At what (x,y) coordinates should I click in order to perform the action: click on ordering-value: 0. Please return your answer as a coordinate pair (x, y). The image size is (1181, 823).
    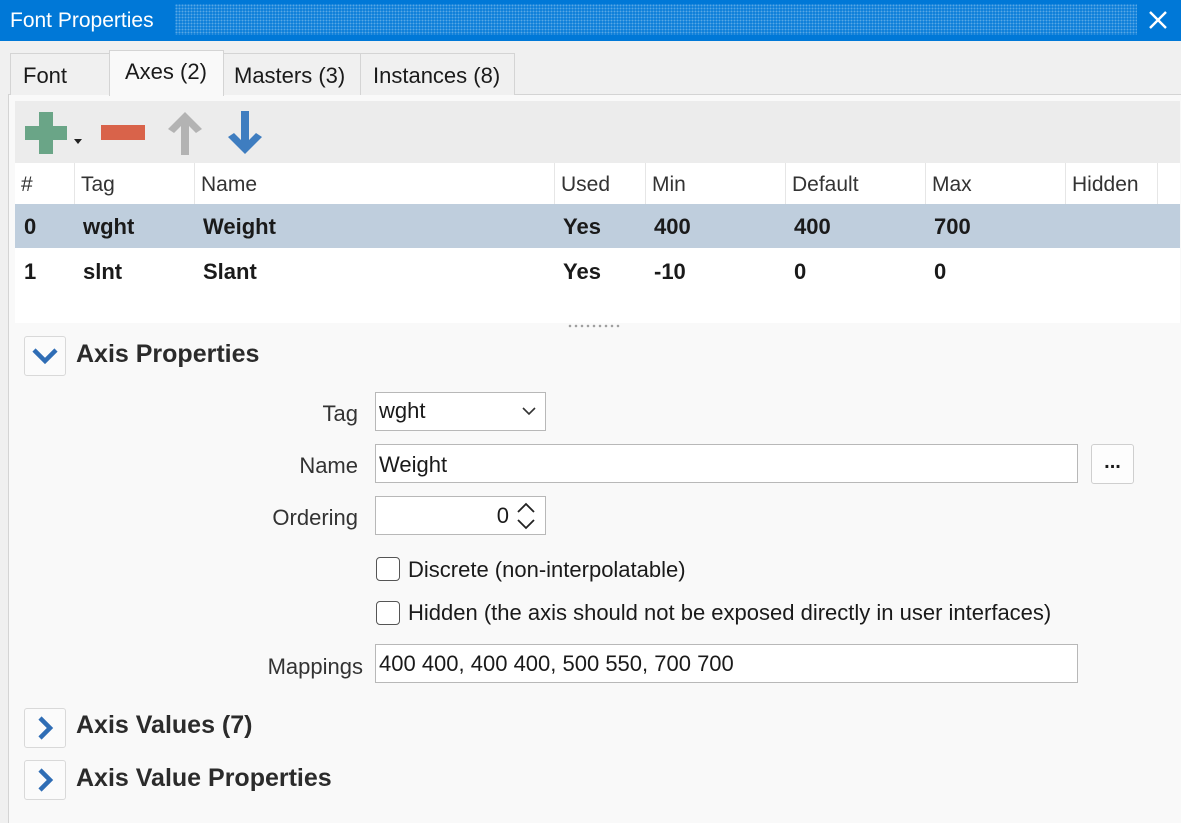
    Looking at the image, I should click on (502, 515).